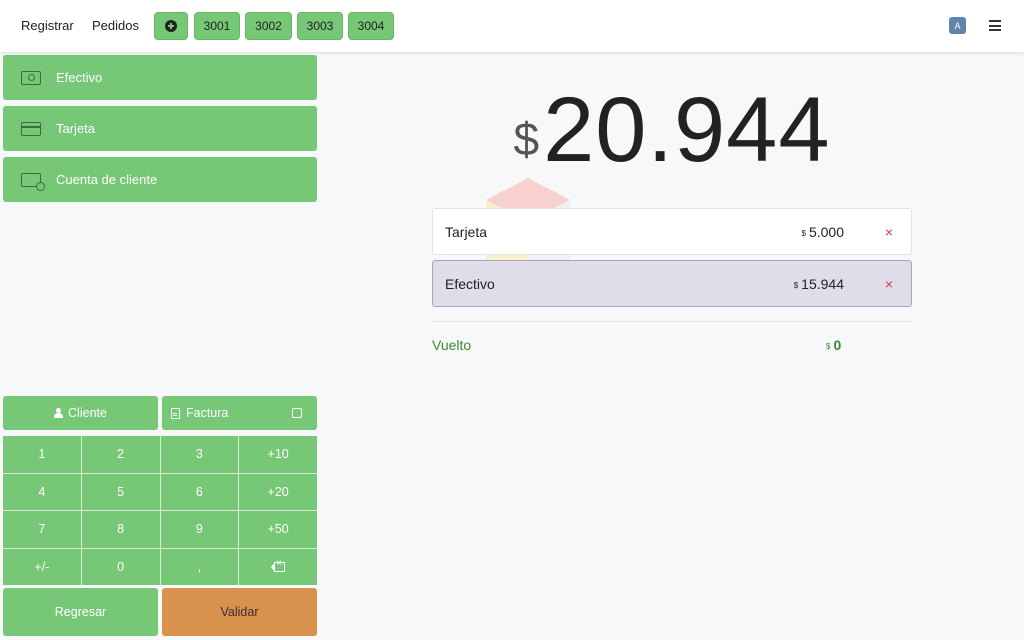 Image resolution: width=1024 pixels, height=640 pixels. I want to click on payment-line-name: Efectivo, so click(470, 283).